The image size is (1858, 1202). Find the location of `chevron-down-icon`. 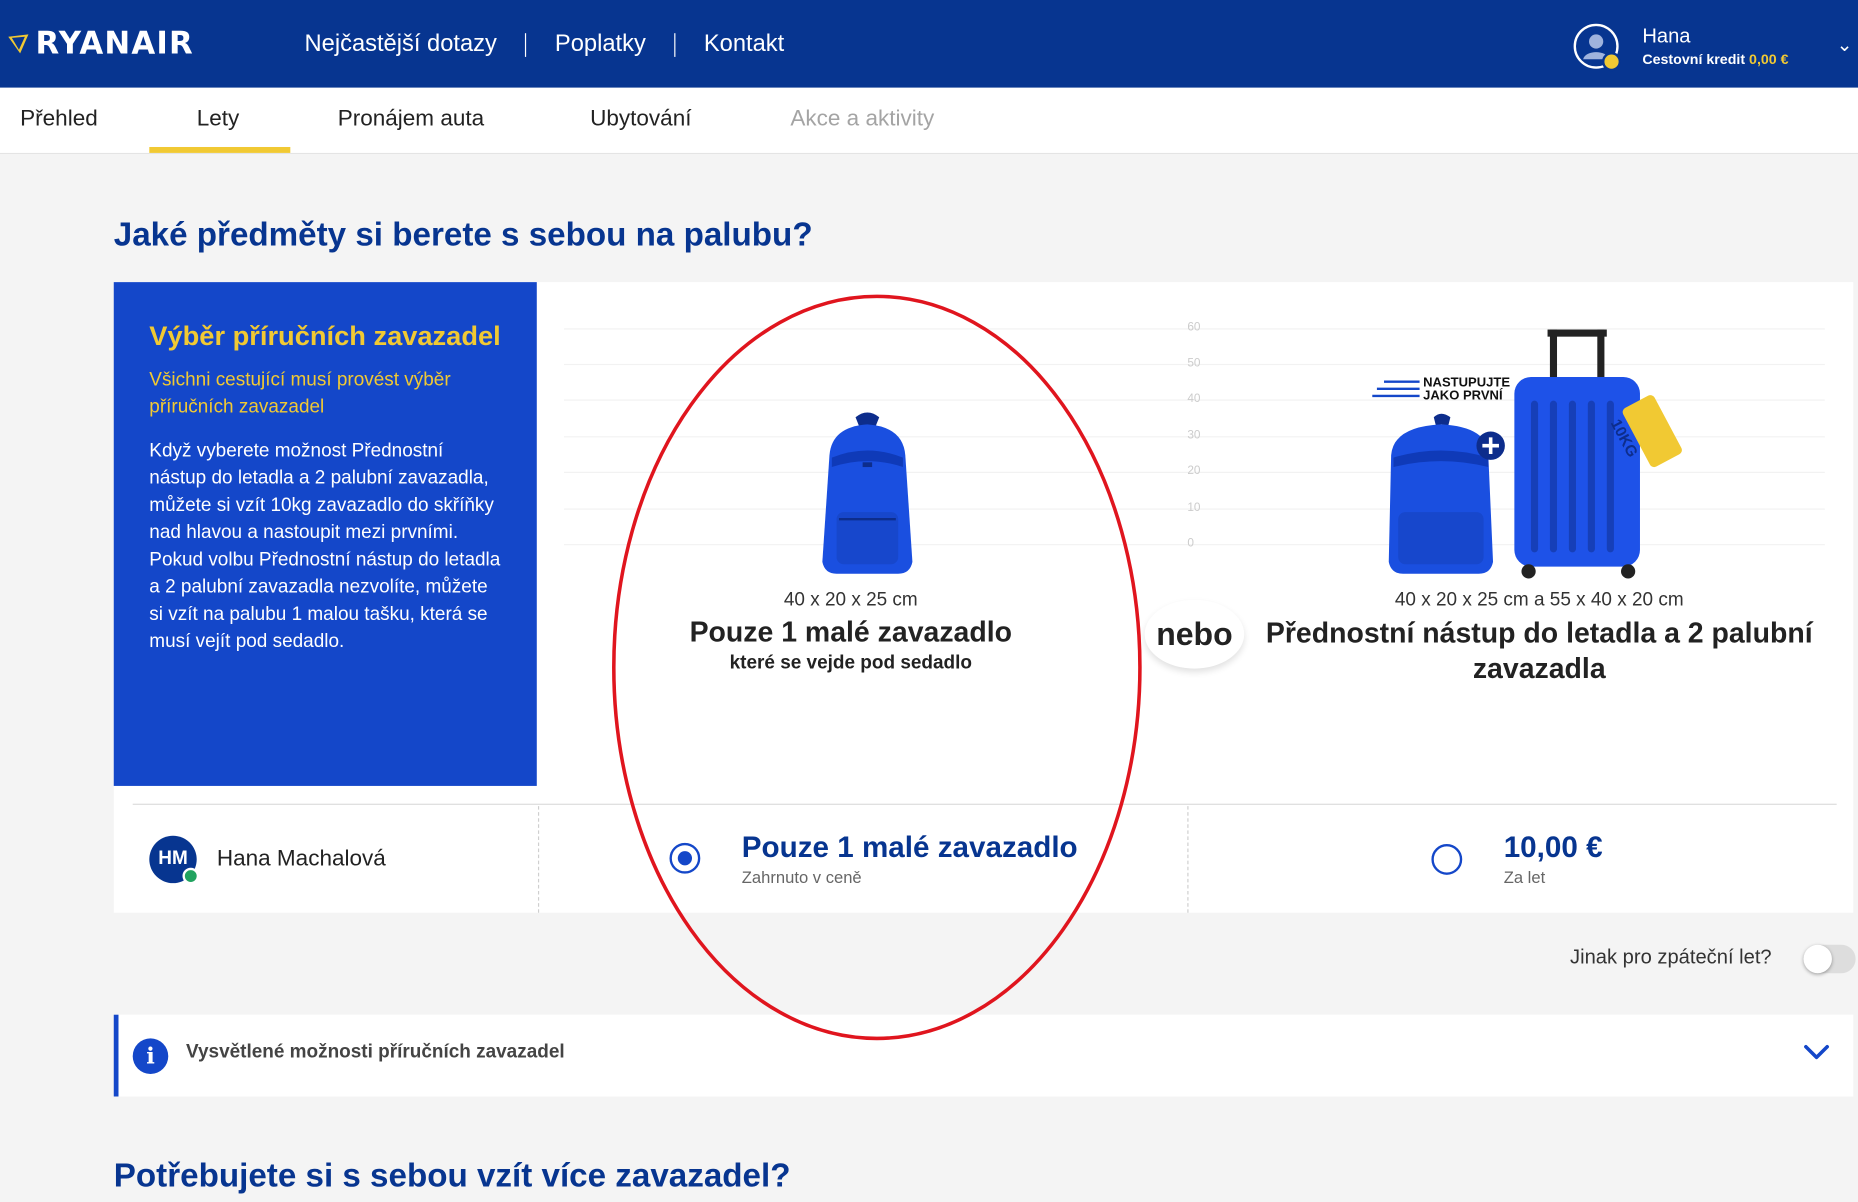

chevron-down-icon is located at coordinates (1816, 1053).